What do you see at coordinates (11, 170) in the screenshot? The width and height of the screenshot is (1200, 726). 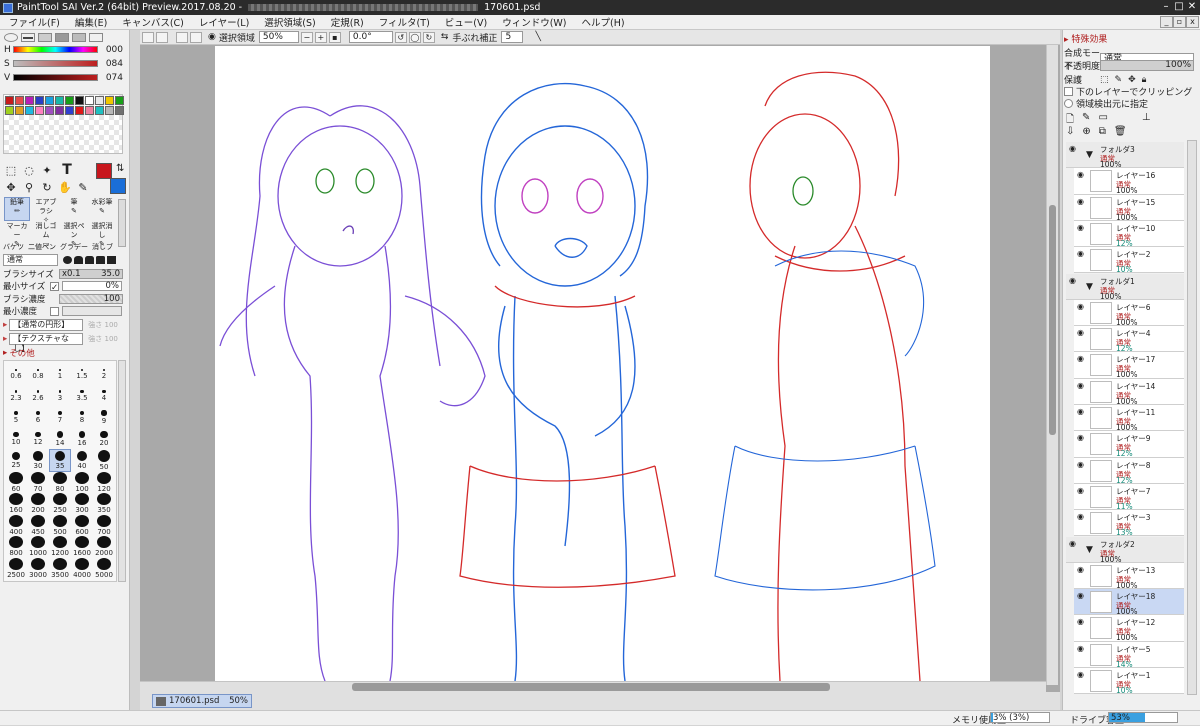 I see `rect-select-icon: ⬚` at bounding box center [11, 170].